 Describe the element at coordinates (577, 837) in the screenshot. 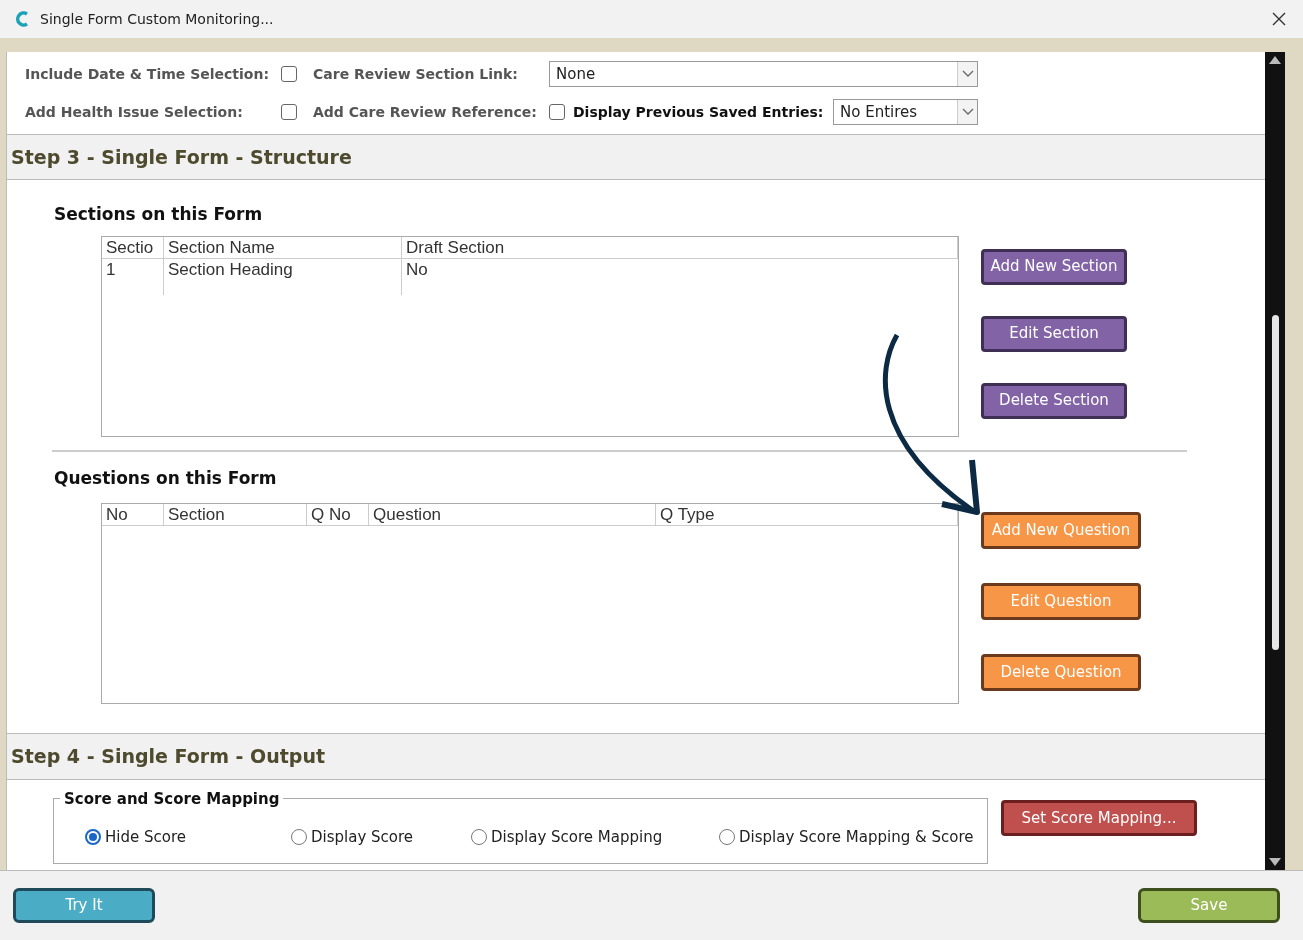

I see `radio-label: Display Score Mapping` at that location.